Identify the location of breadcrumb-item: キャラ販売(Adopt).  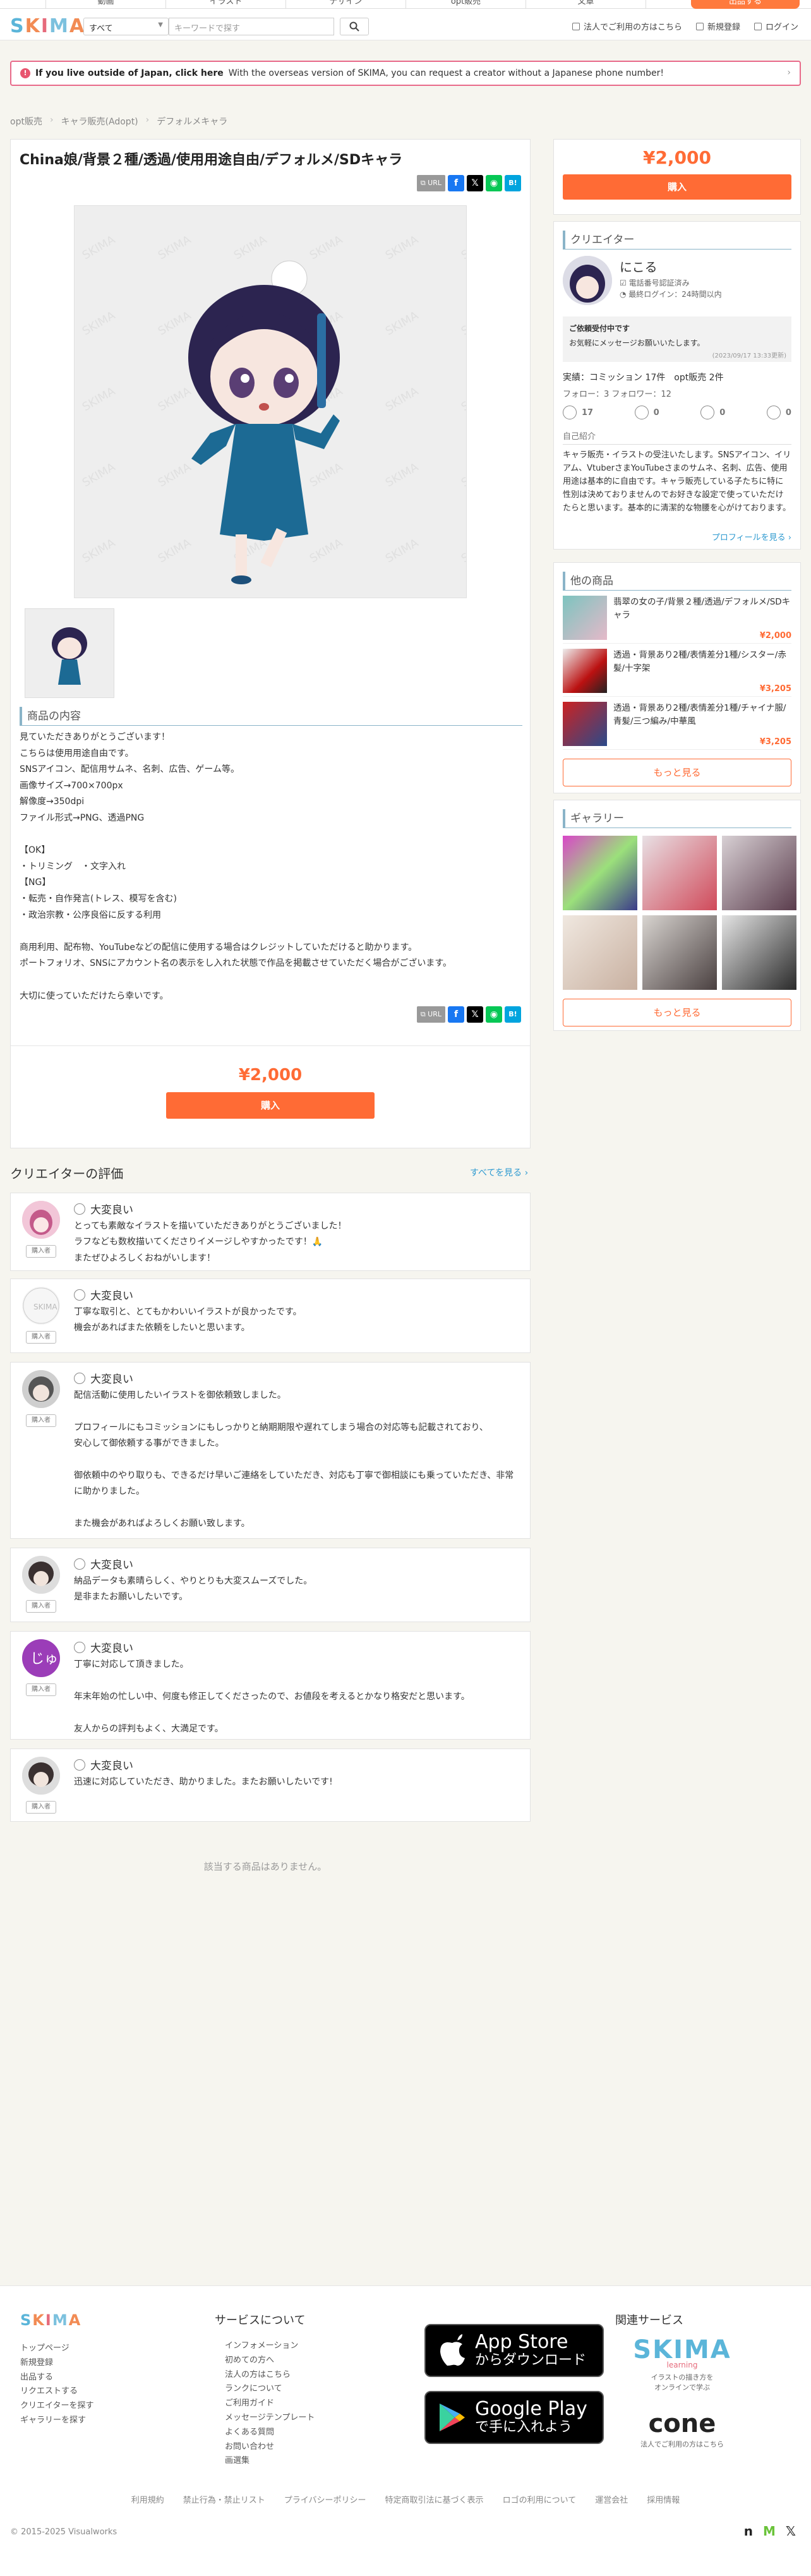
(99, 121).